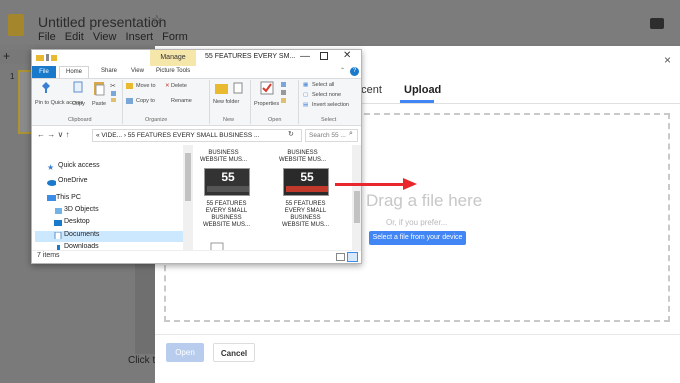 The image size is (680, 383). Describe the element at coordinates (370, 184) in the screenshot. I see `red-arrow-shaft` at that location.